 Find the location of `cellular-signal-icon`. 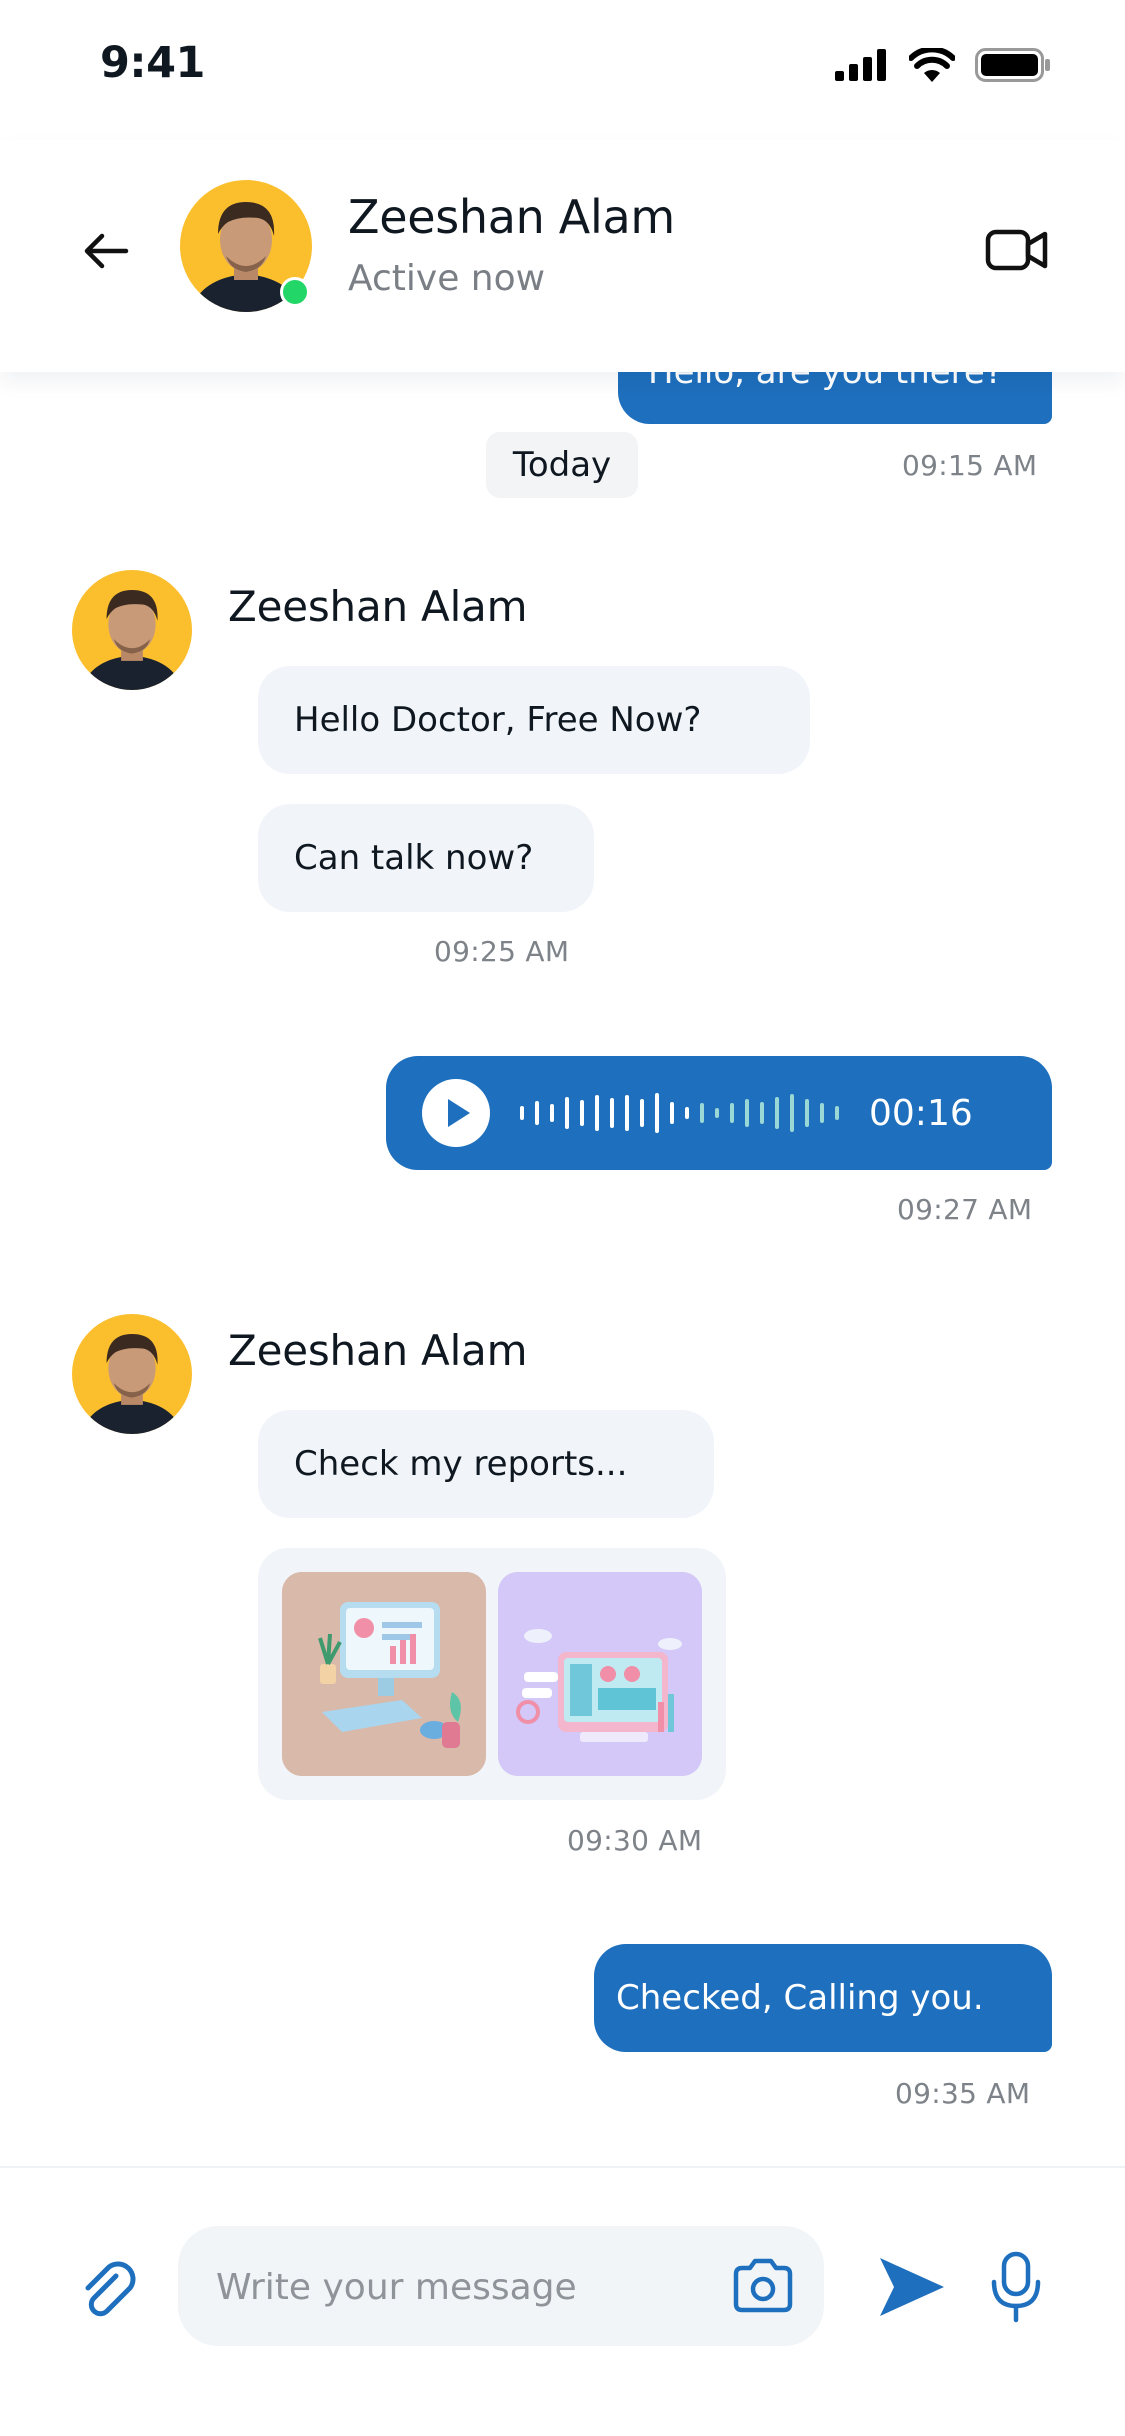

cellular-signal-icon is located at coordinates (860, 65).